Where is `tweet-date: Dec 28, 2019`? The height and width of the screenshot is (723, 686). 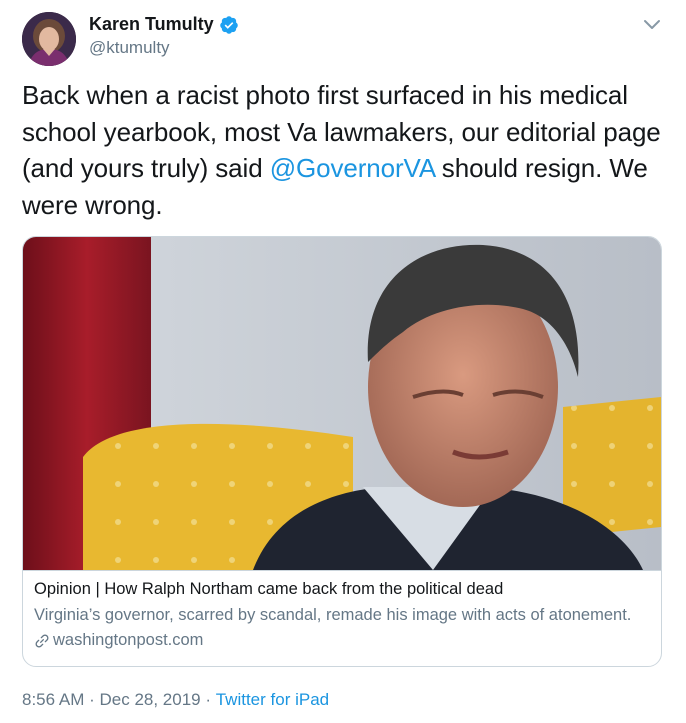 tweet-date: Dec 28, 2019 is located at coordinates (149, 700).